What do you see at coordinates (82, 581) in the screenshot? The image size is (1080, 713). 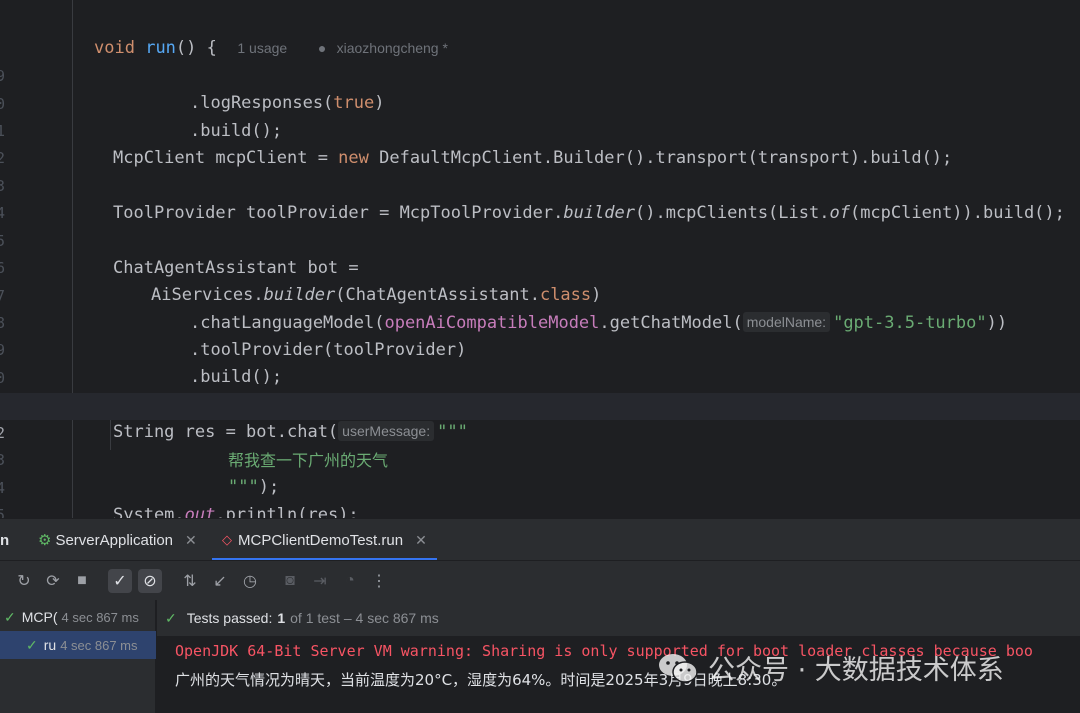 I see `stop-icon: ■` at bounding box center [82, 581].